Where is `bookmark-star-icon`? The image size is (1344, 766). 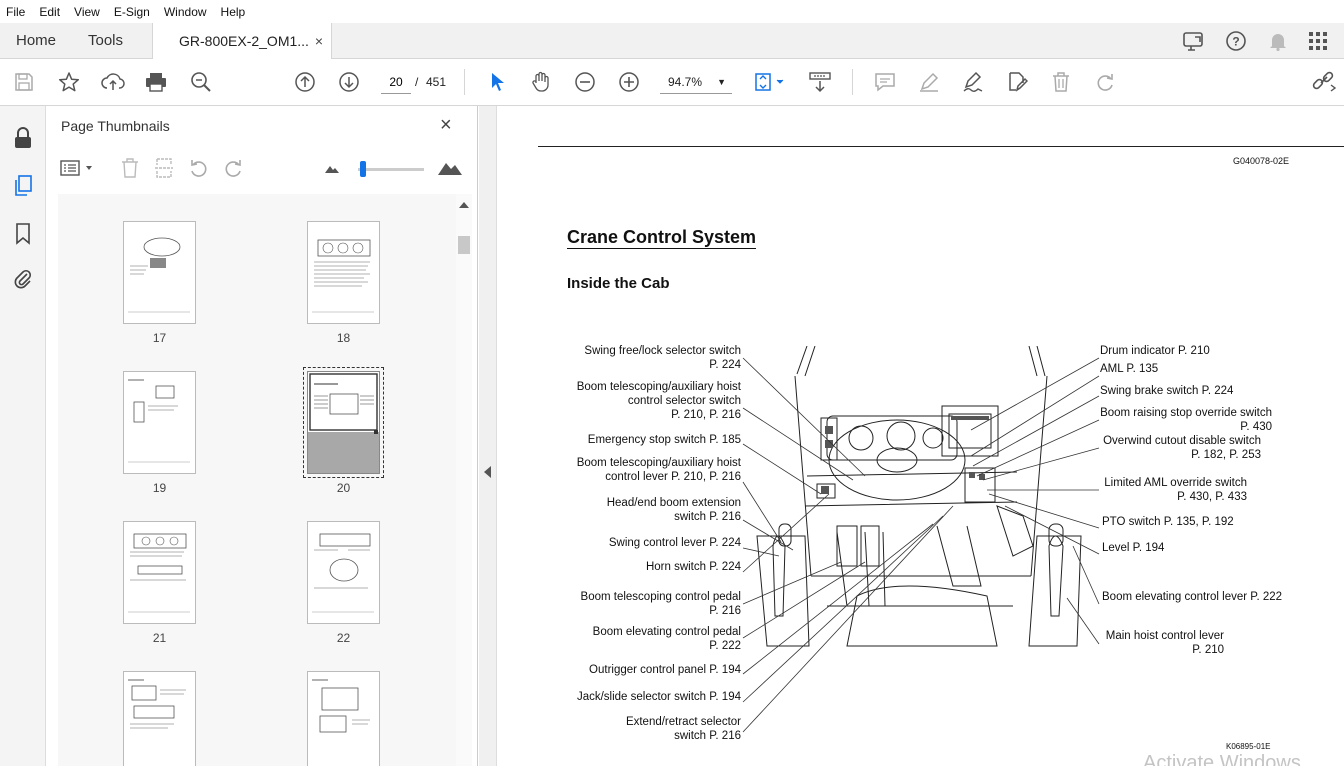
bookmark-star-icon is located at coordinates (69, 82).